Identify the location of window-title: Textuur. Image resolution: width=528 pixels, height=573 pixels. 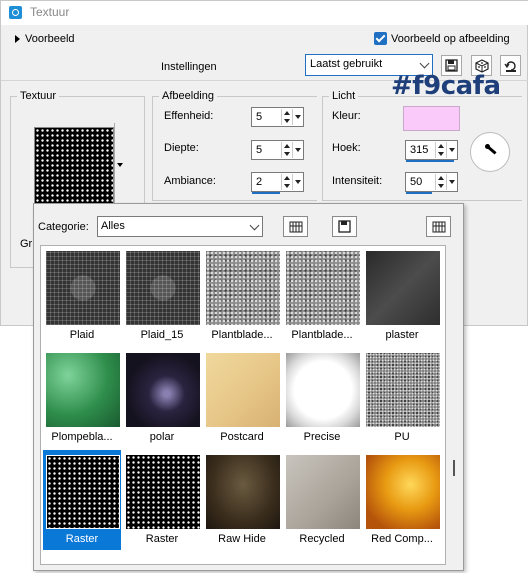
(50, 12).